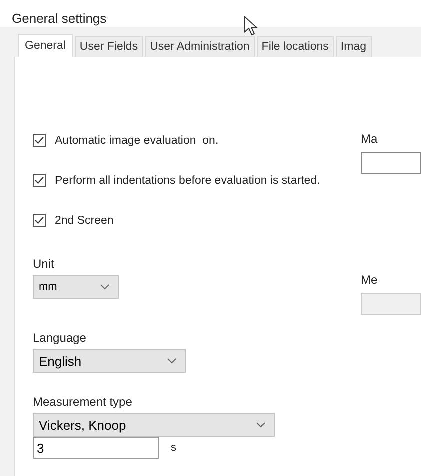 This screenshot has width=421, height=476. Describe the element at coordinates (391, 163) in the screenshot. I see `input-field` at that location.